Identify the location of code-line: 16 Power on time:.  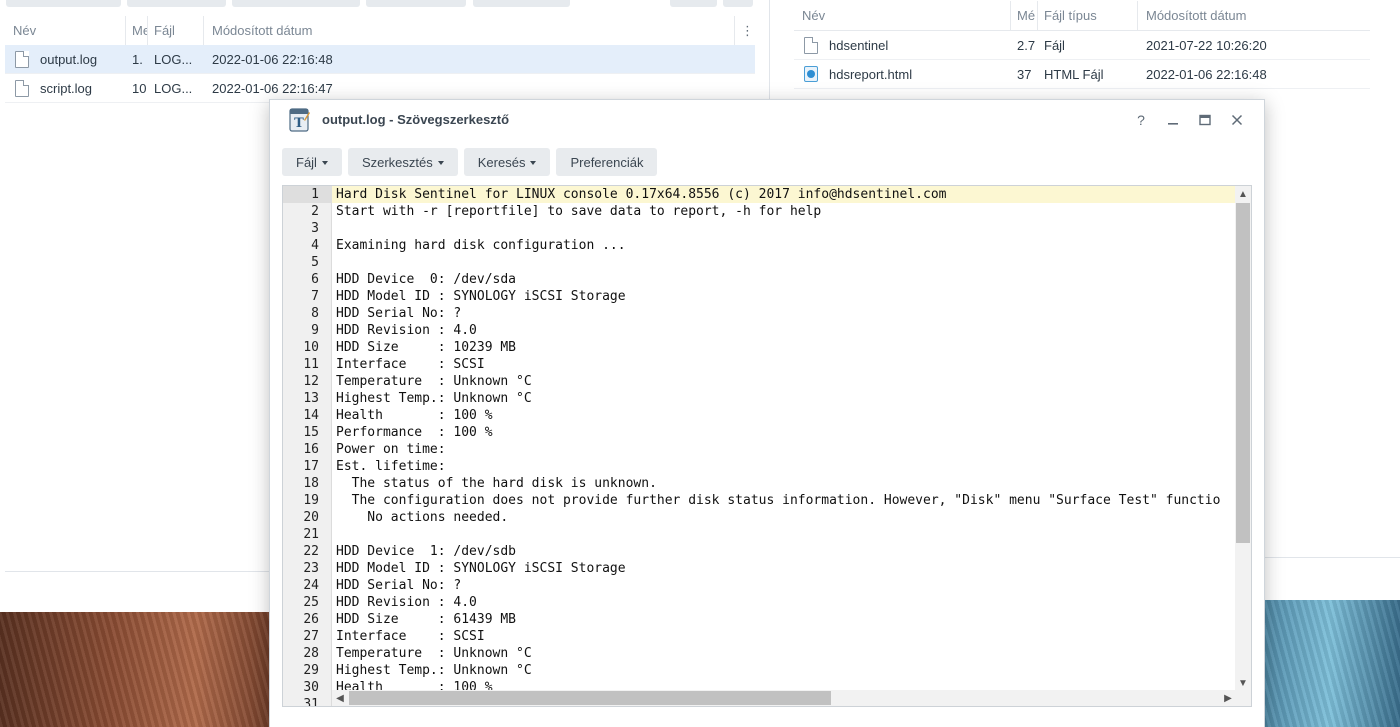
(759, 449).